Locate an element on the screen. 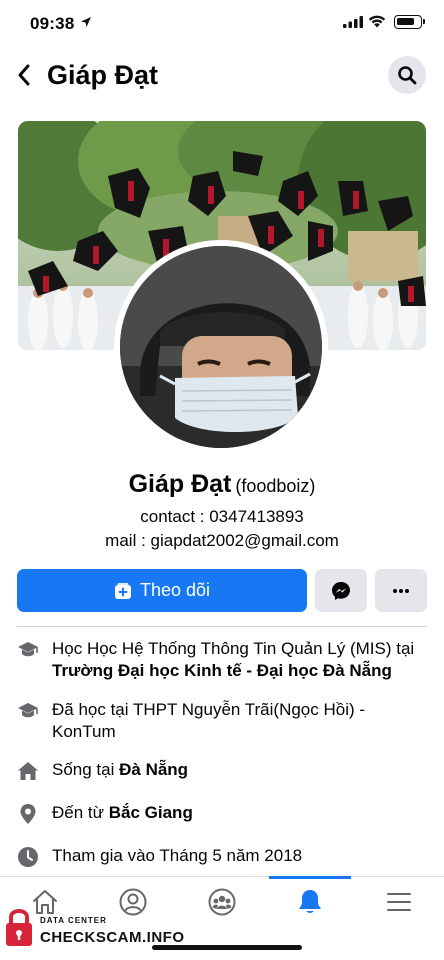 This screenshot has height=960, width=444. location-arrow-icon is located at coordinates (86, 22).